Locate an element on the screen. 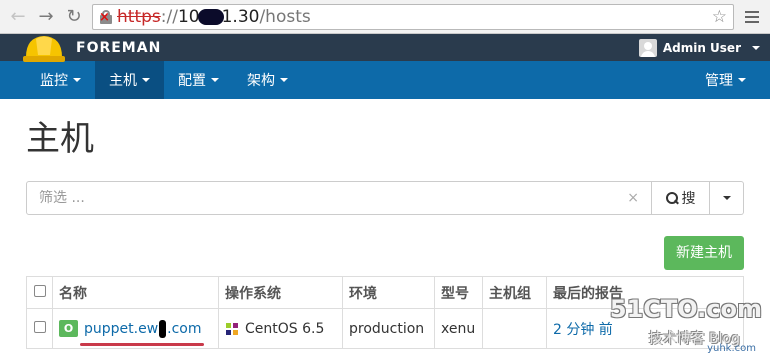  host-name-end: .com is located at coordinates (184, 328).